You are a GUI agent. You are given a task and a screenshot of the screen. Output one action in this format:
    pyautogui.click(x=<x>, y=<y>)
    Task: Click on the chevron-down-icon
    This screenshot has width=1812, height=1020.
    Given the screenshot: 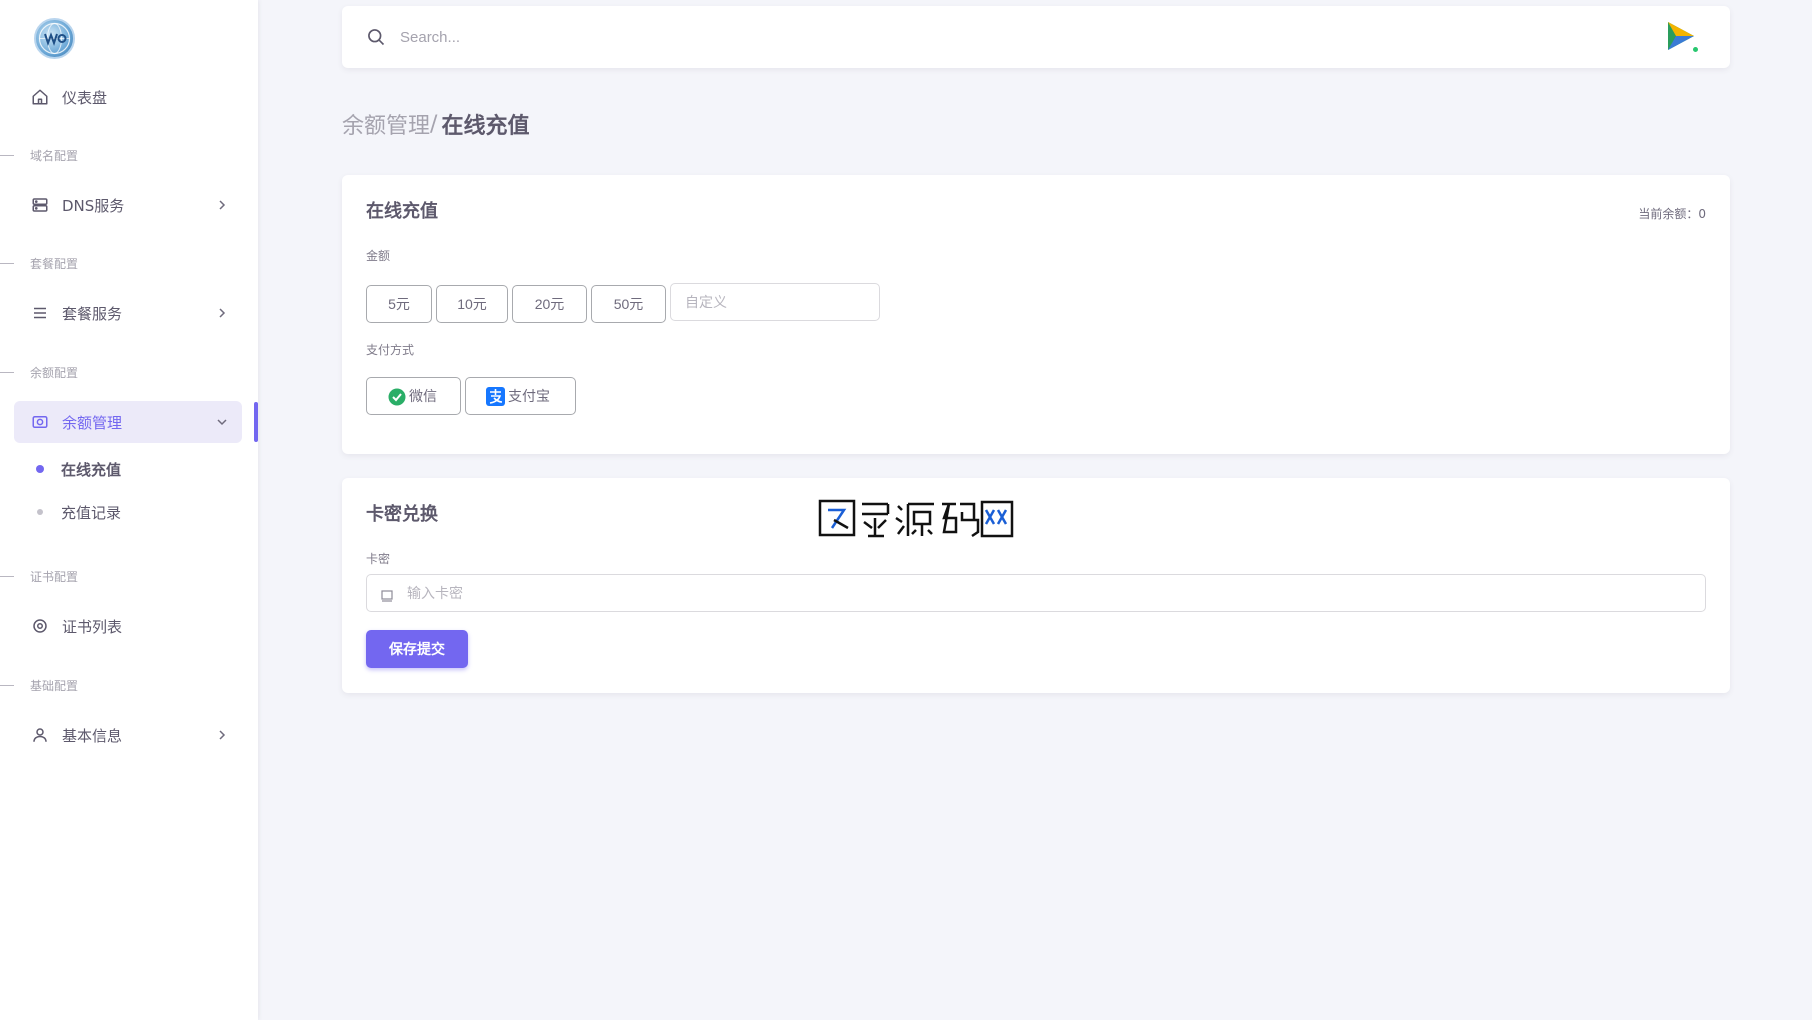 What is the action you would take?
    pyautogui.click(x=222, y=422)
    